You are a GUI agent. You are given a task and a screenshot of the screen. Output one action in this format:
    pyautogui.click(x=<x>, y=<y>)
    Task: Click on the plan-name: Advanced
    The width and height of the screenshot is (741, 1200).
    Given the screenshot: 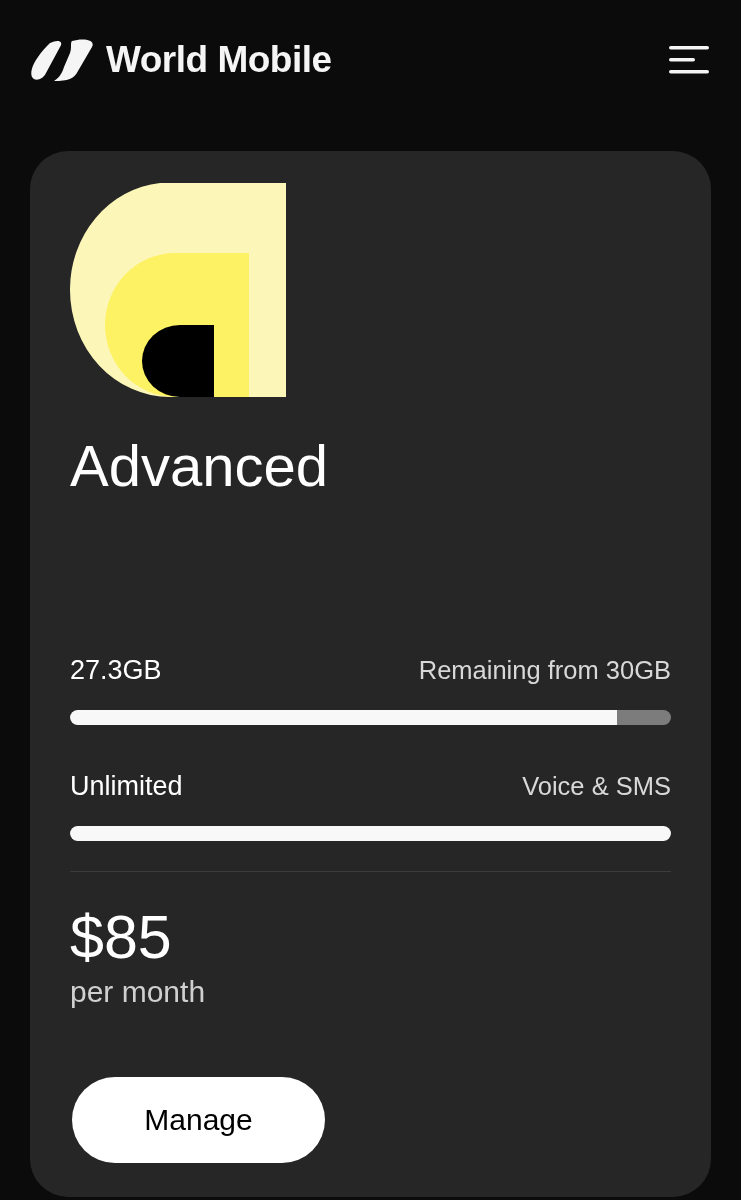 What is the action you would take?
    pyautogui.click(x=199, y=466)
    